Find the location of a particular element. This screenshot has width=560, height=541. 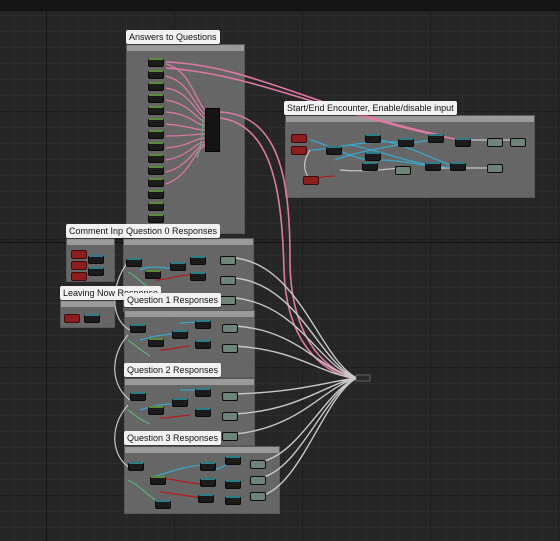

leaving-event-node is located at coordinates (72, 318).